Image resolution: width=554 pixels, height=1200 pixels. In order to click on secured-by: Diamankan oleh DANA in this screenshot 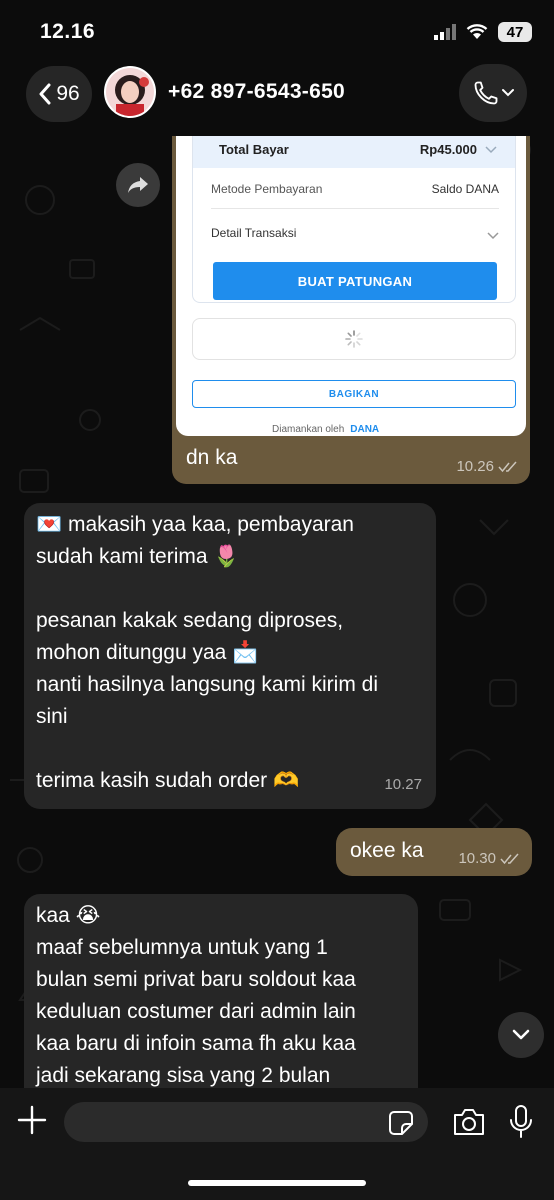, I will do `click(325, 429)`.